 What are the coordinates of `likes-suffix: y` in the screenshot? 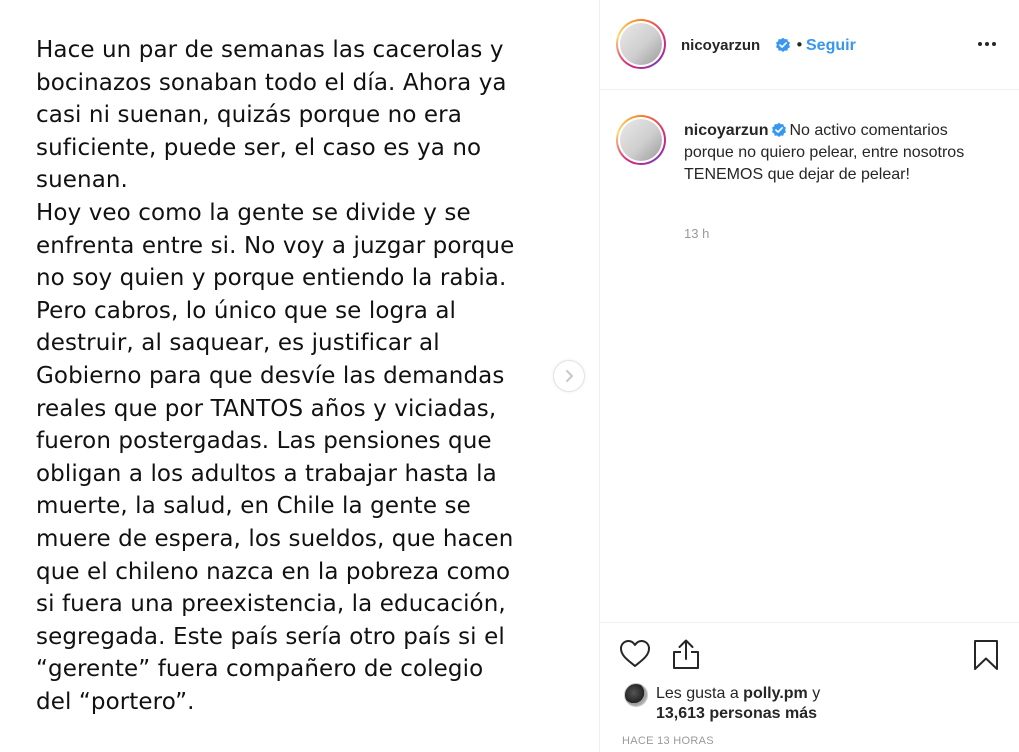 It's located at (814, 693).